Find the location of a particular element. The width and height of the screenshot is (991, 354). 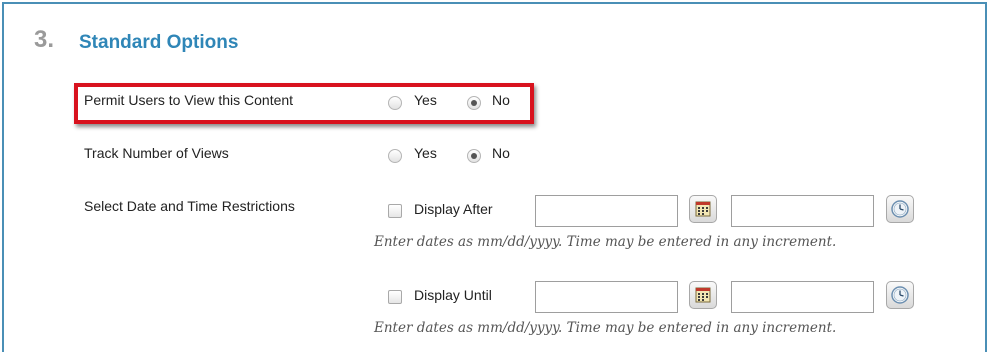

track-views-no-radio is located at coordinates (474, 156).